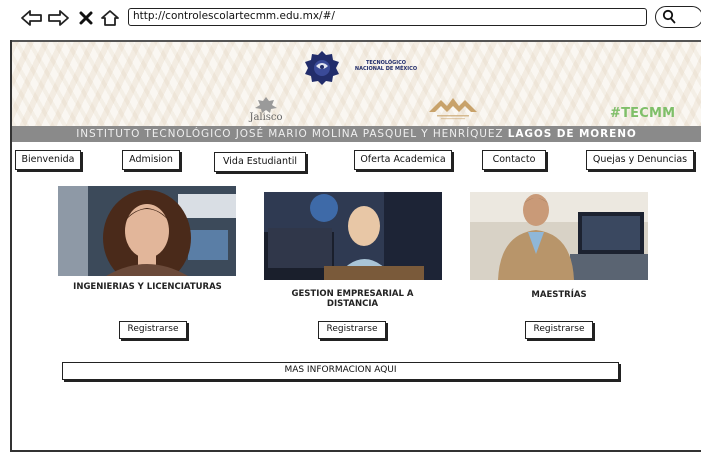 The width and height of the screenshot is (701, 458). I want to click on search-icon, so click(669, 18).